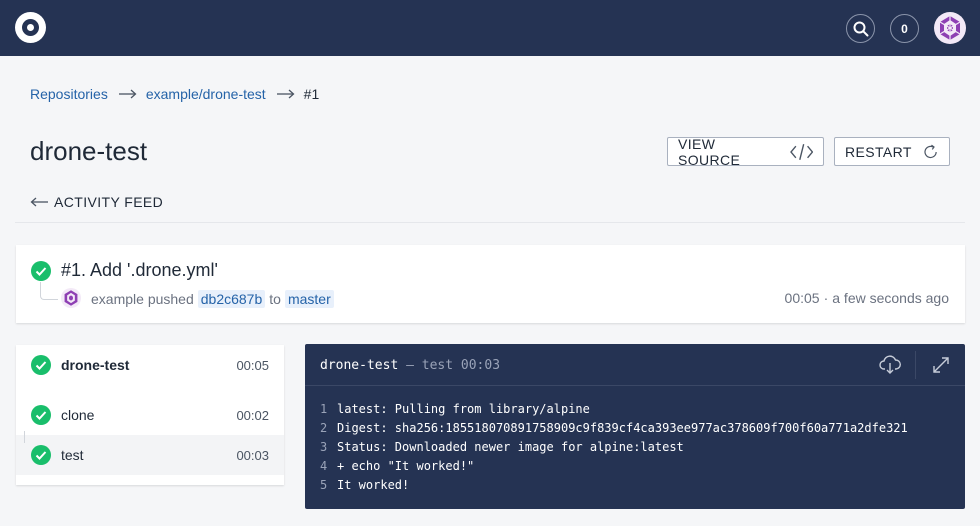 Image resolution: width=980 pixels, height=526 pixels. I want to click on activity-feed-link: ACTIVITY FEED, so click(96, 202).